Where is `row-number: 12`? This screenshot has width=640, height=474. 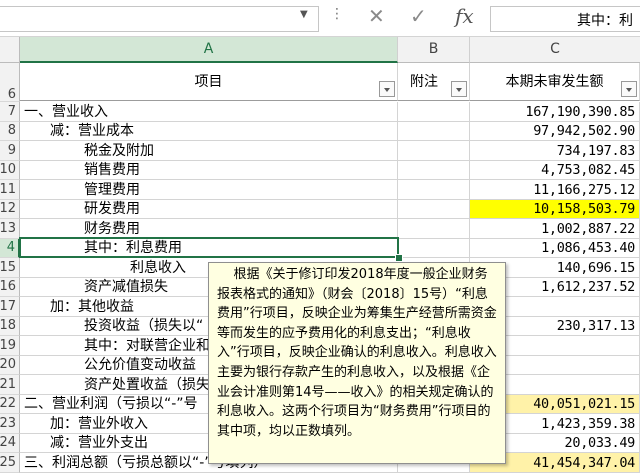 row-number: 12 is located at coordinates (8, 208).